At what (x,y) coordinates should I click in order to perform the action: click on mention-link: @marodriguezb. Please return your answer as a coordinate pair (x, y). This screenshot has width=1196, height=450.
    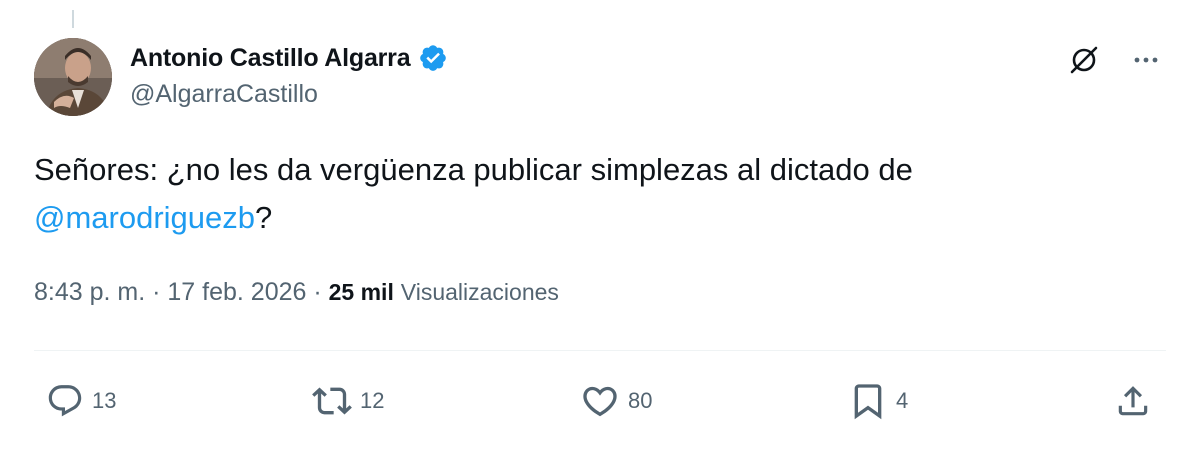
    Looking at the image, I should click on (144, 217).